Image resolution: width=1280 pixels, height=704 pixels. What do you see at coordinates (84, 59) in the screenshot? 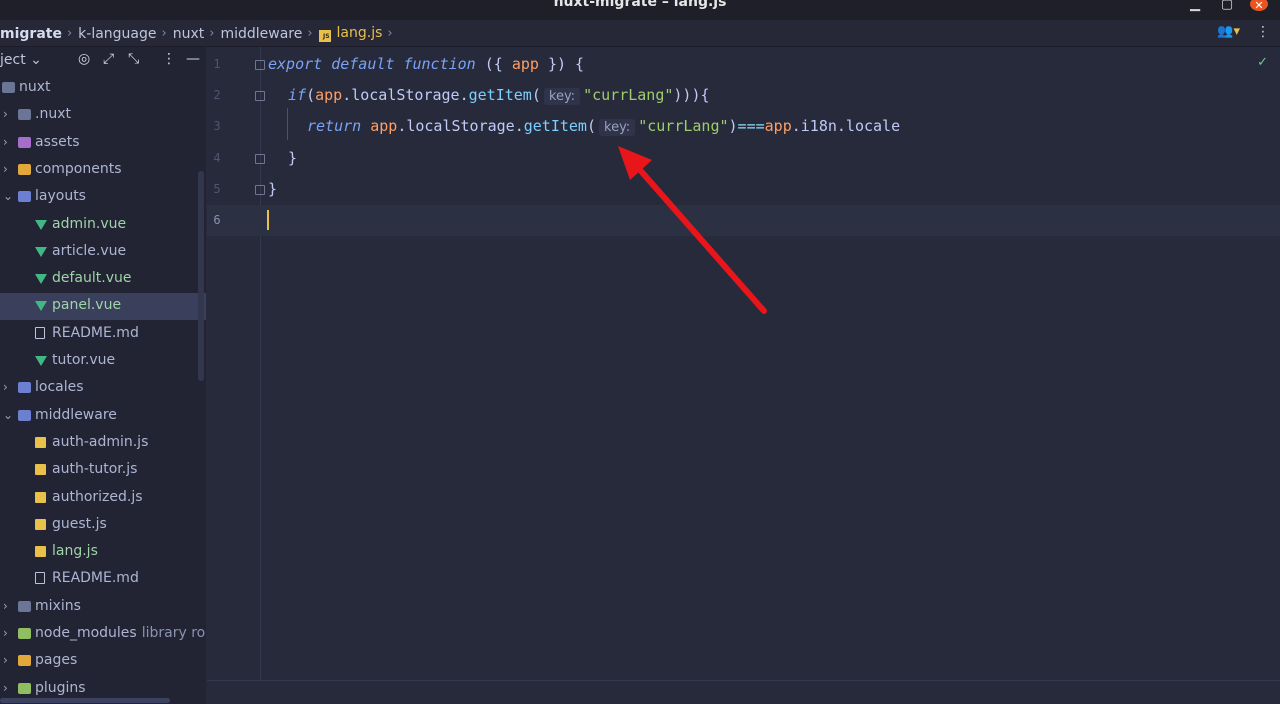
I see `locate-icon: ◎` at bounding box center [84, 59].